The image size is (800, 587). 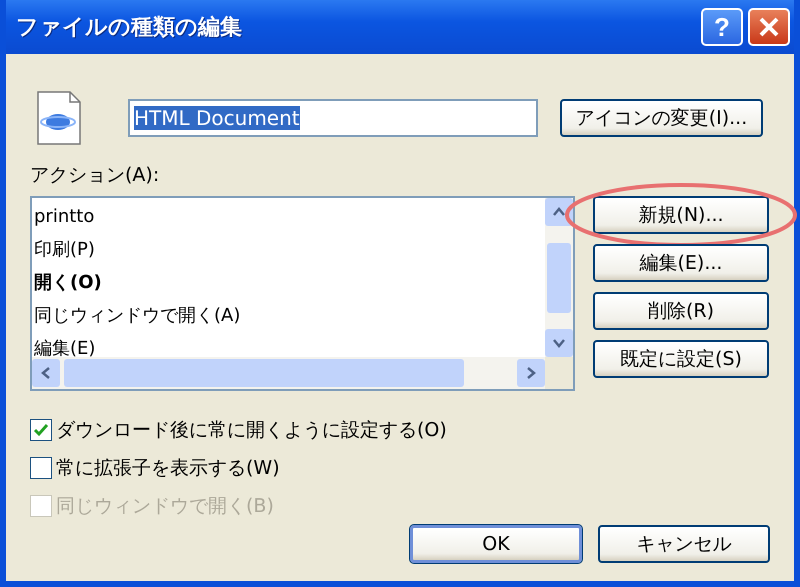 I want to click on close-button, so click(x=769, y=27).